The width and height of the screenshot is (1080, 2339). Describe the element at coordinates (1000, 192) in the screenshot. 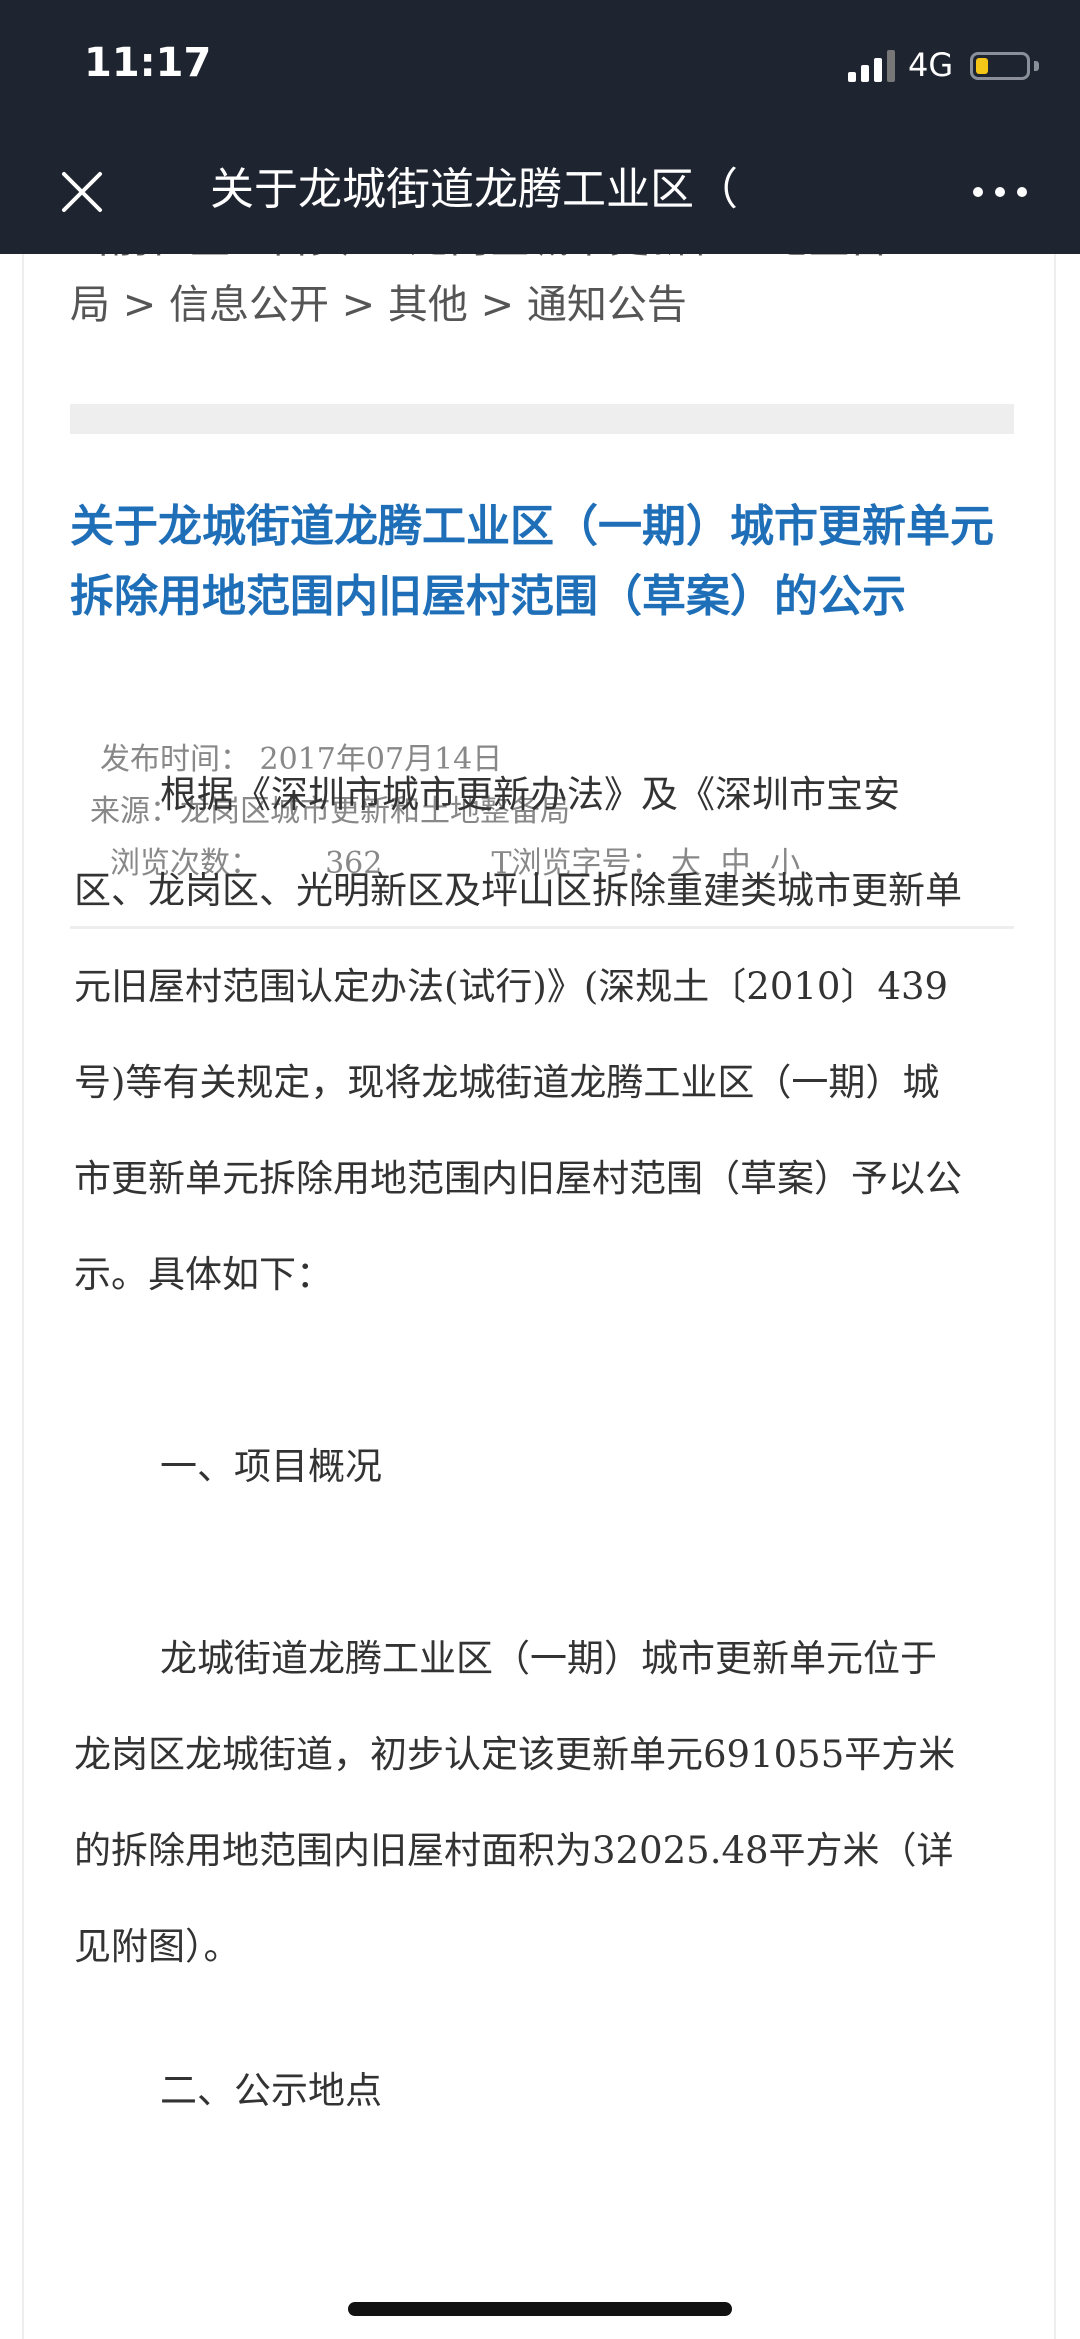

I see `more-icon` at that location.